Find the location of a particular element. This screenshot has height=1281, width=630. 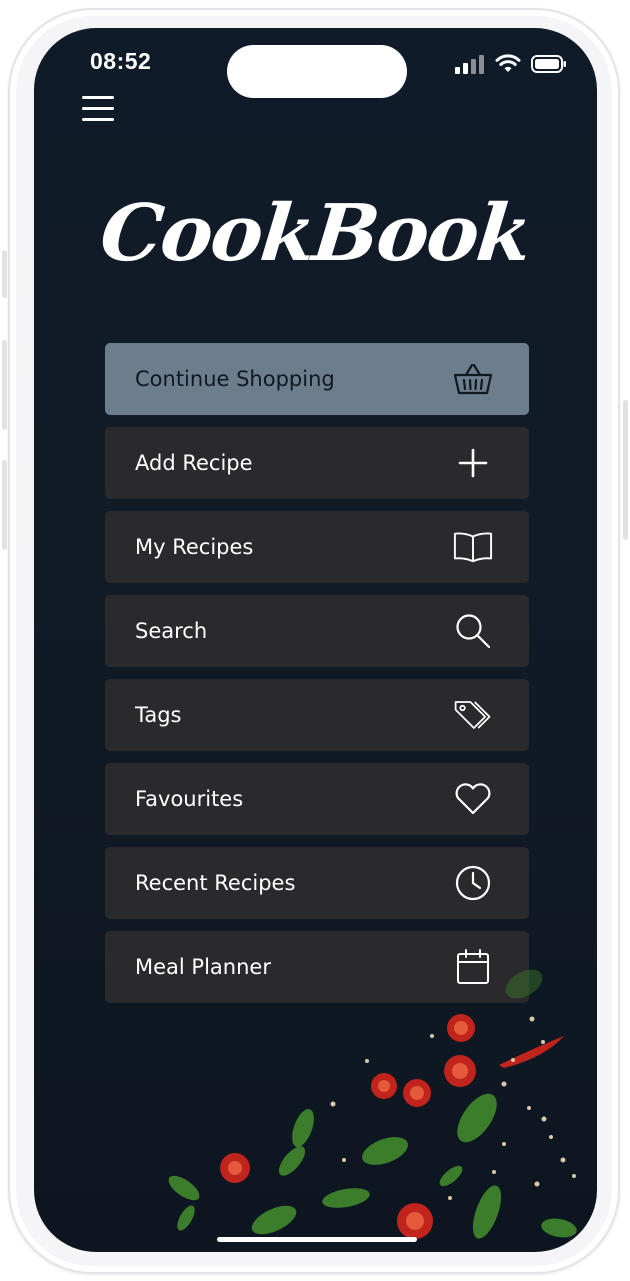

status-icons is located at coordinates (511, 64).